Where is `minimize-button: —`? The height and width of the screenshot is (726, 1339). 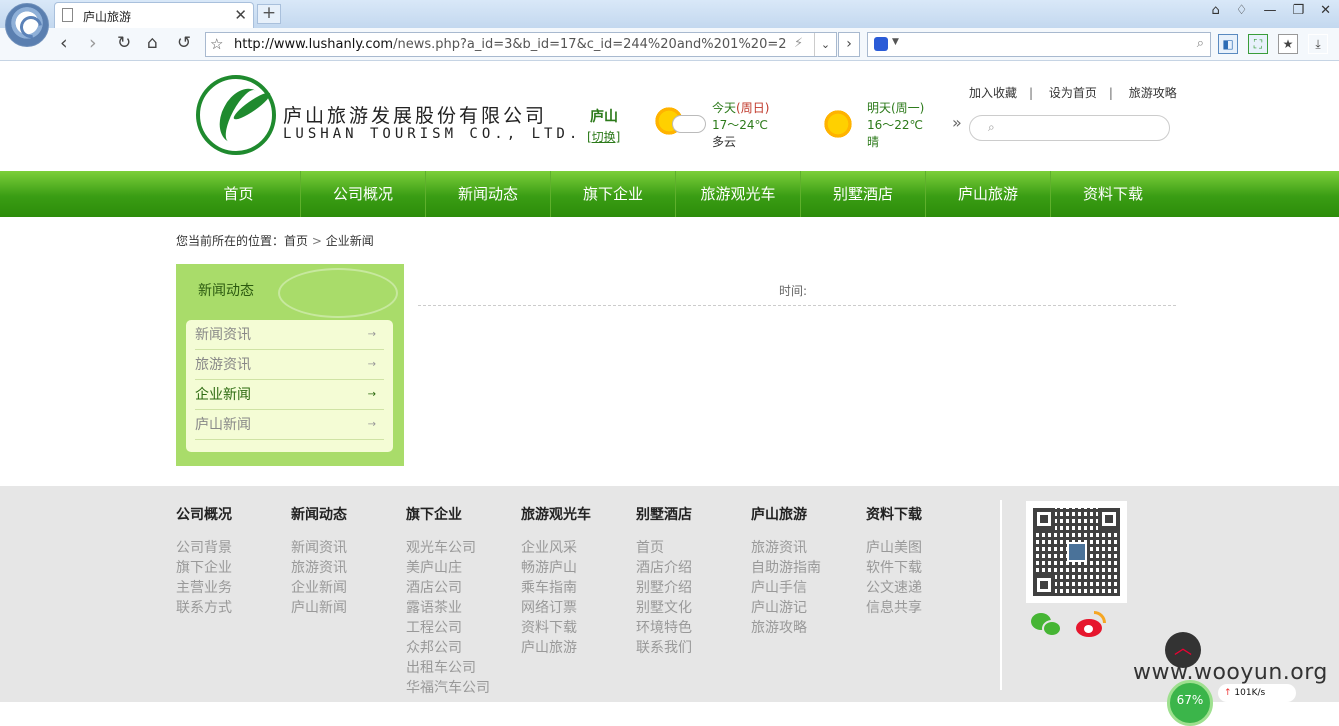 minimize-button: — is located at coordinates (1269, 10).